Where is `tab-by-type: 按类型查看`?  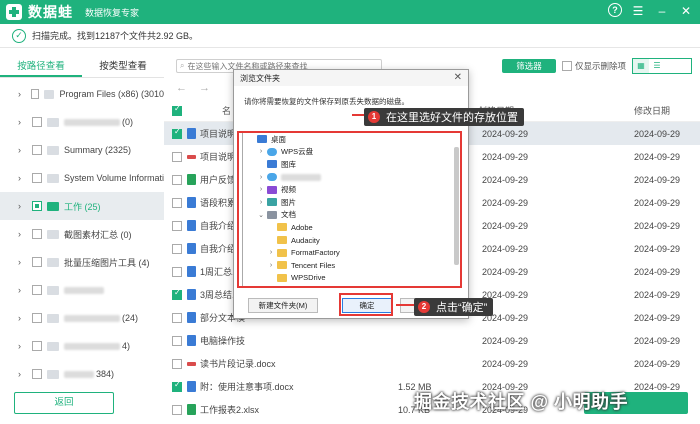
tab-by-type: 按类型查看 is located at coordinates (123, 67).